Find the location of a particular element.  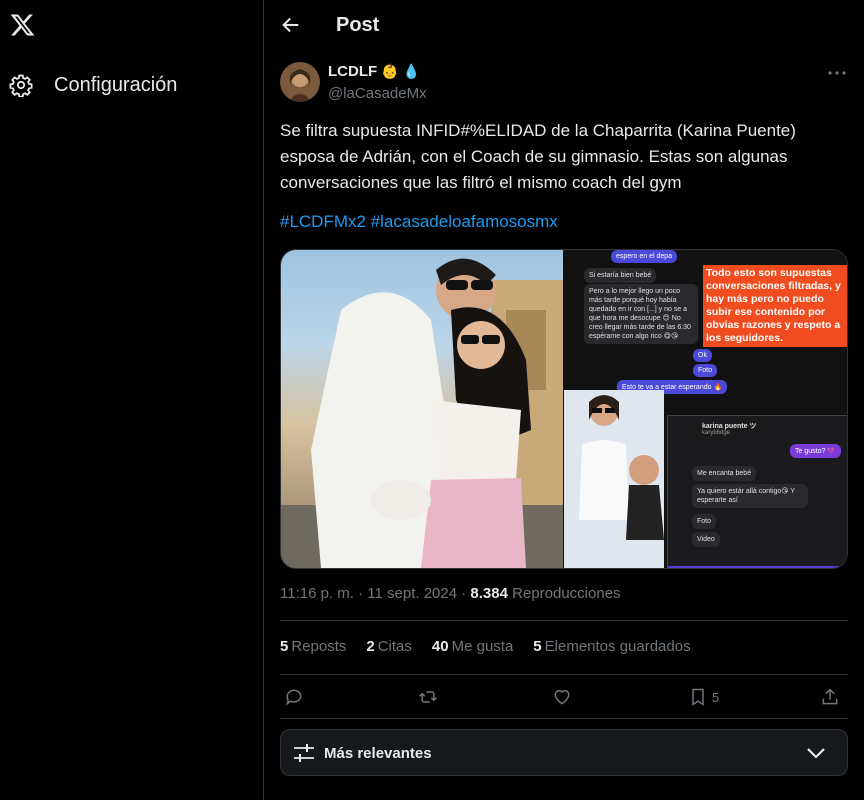

hashtag-link: #lacasadeloafamososmx is located at coordinates (464, 221).